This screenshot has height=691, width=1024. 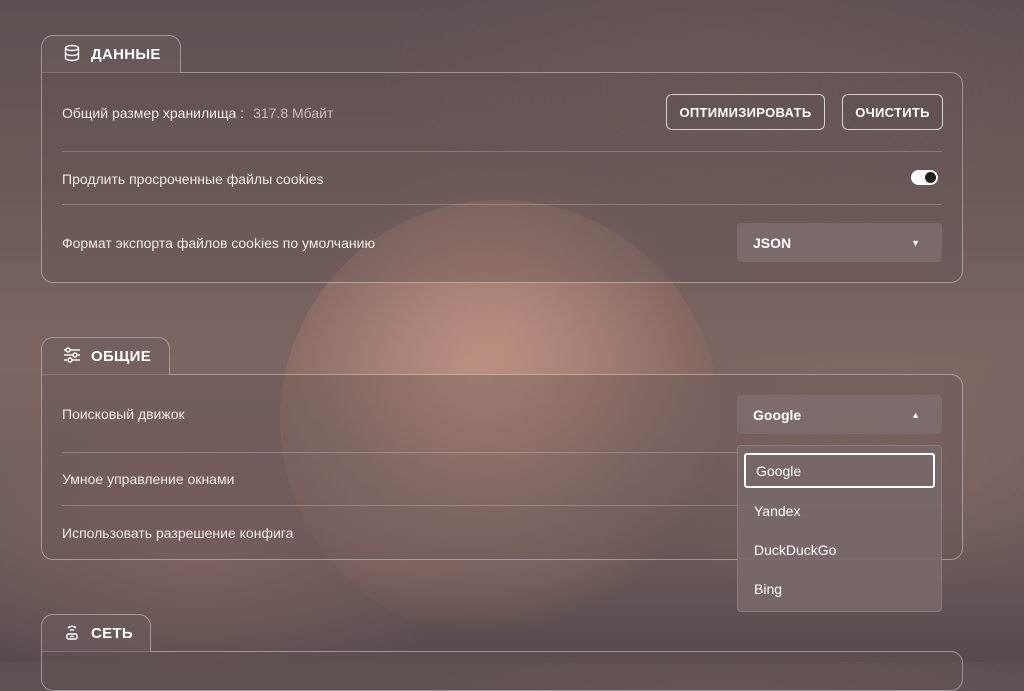 I want to click on data-section-tab: ДАННЫЕ, so click(x=111, y=54).